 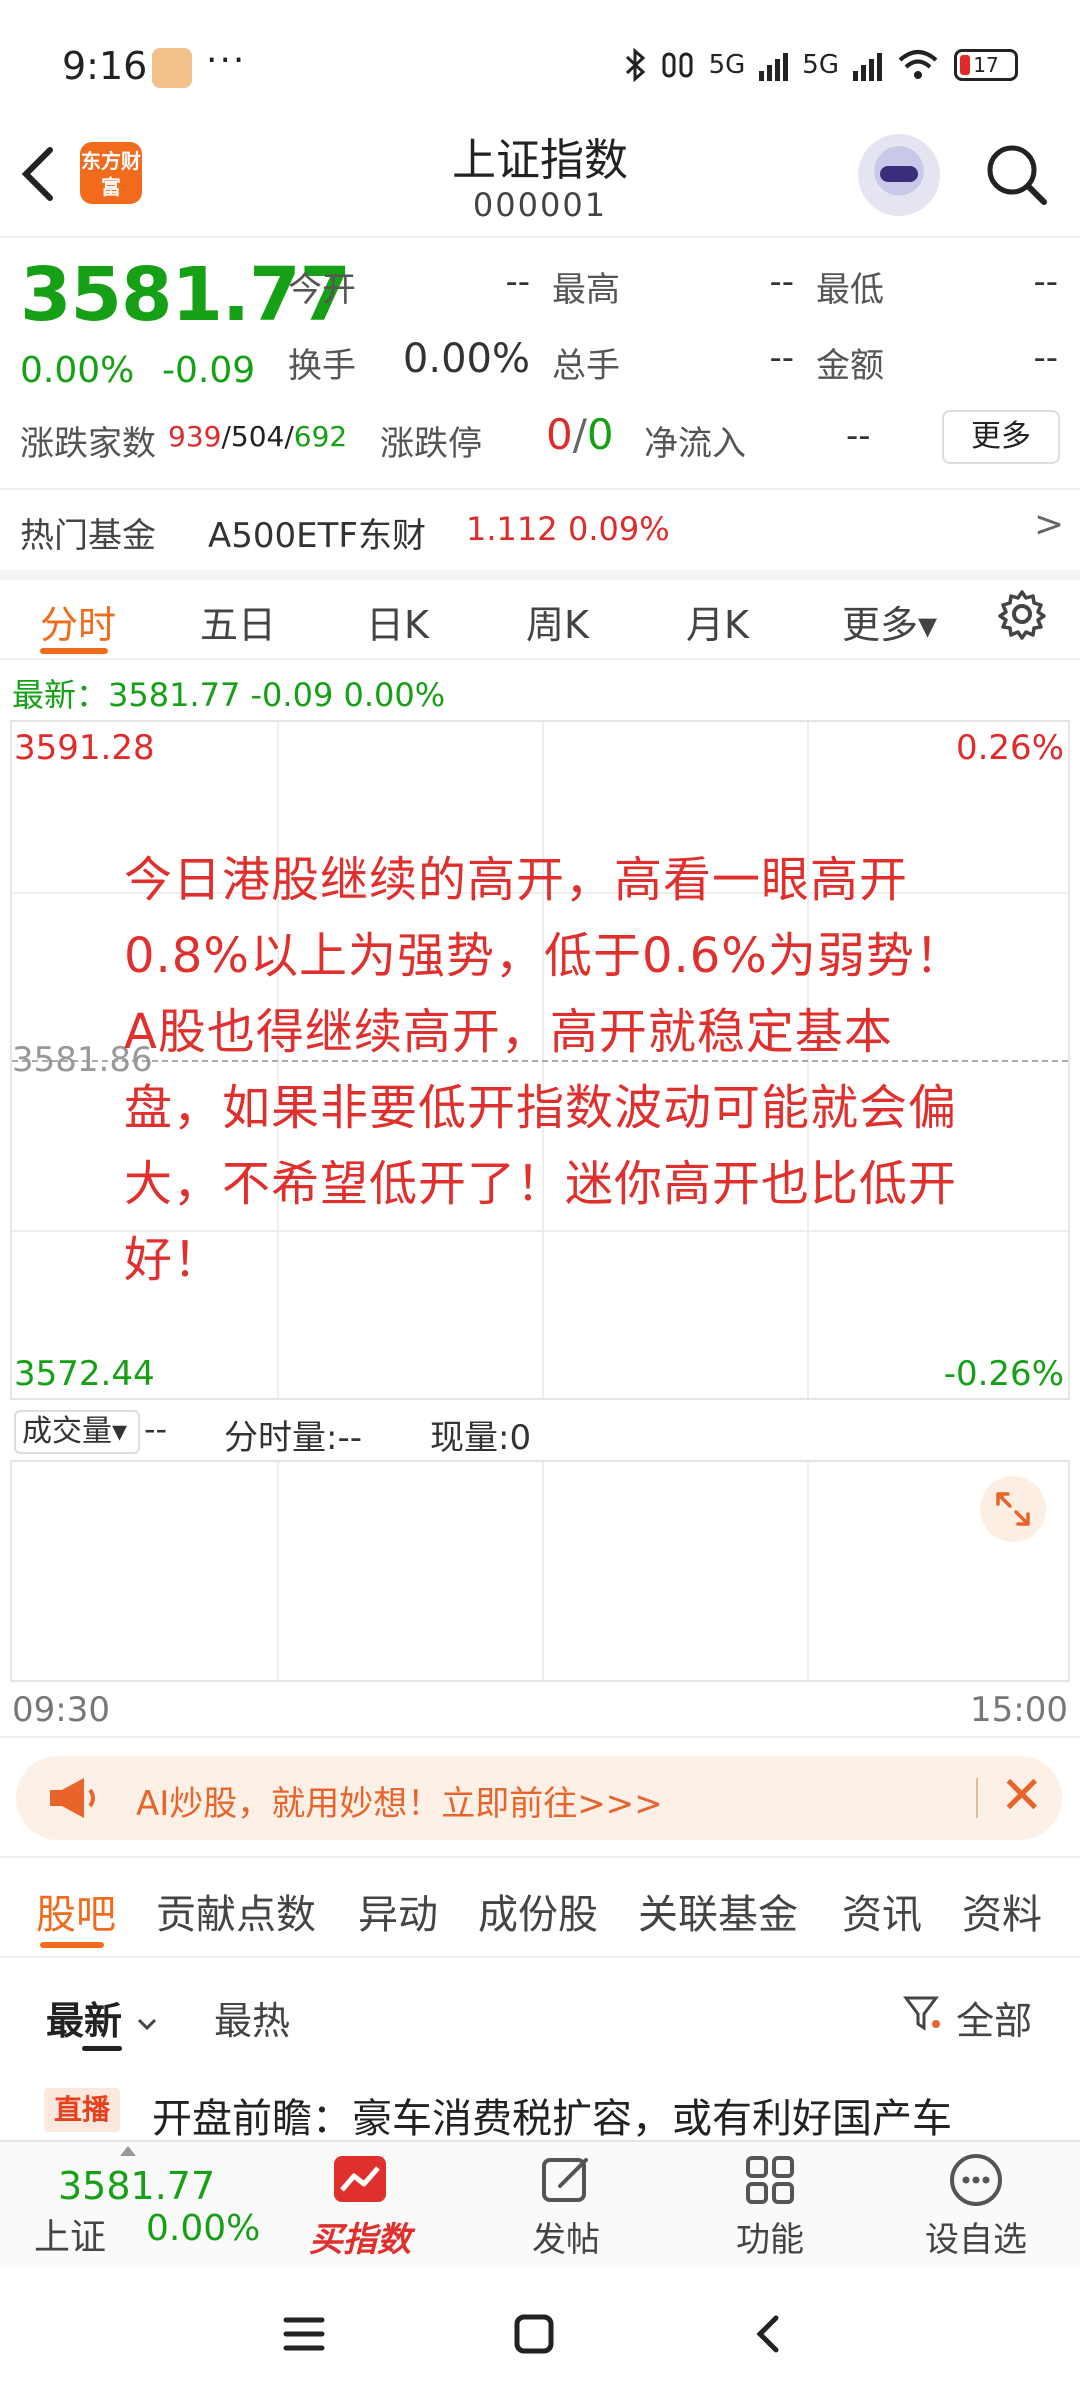 I want to click on hot-fund-pct: 0.09%, so click(x=619, y=529).